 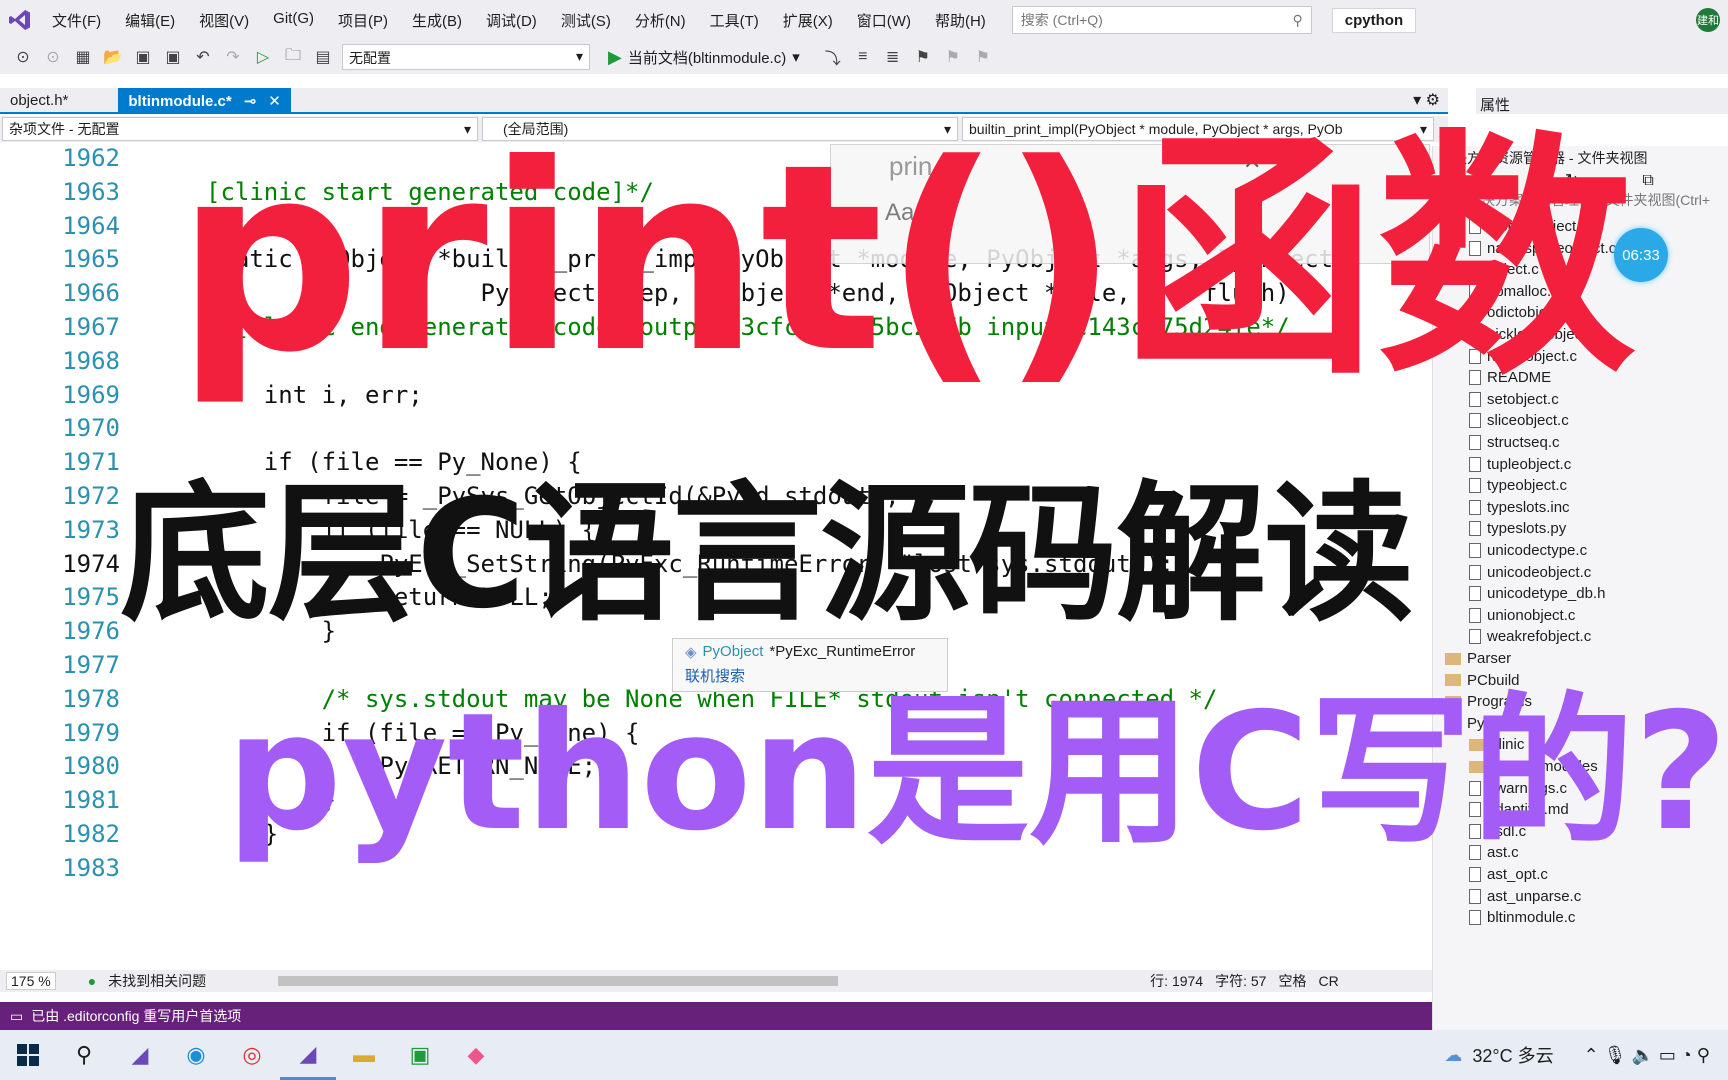 What do you see at coordinates (960, 20) in the screenshot?
I see `menu-item: 帮助(H)` at bounding box center [960, 20].